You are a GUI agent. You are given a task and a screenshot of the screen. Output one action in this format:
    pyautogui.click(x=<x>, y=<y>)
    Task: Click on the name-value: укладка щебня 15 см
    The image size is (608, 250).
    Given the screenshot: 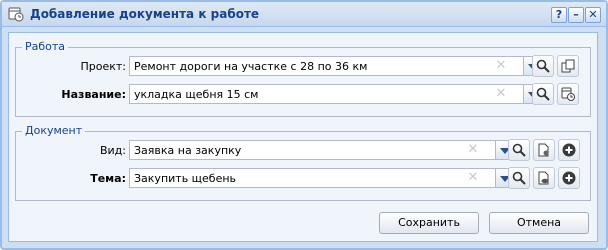 What is the action you would take?
    pyautogui.click(x=196, y=94)
    